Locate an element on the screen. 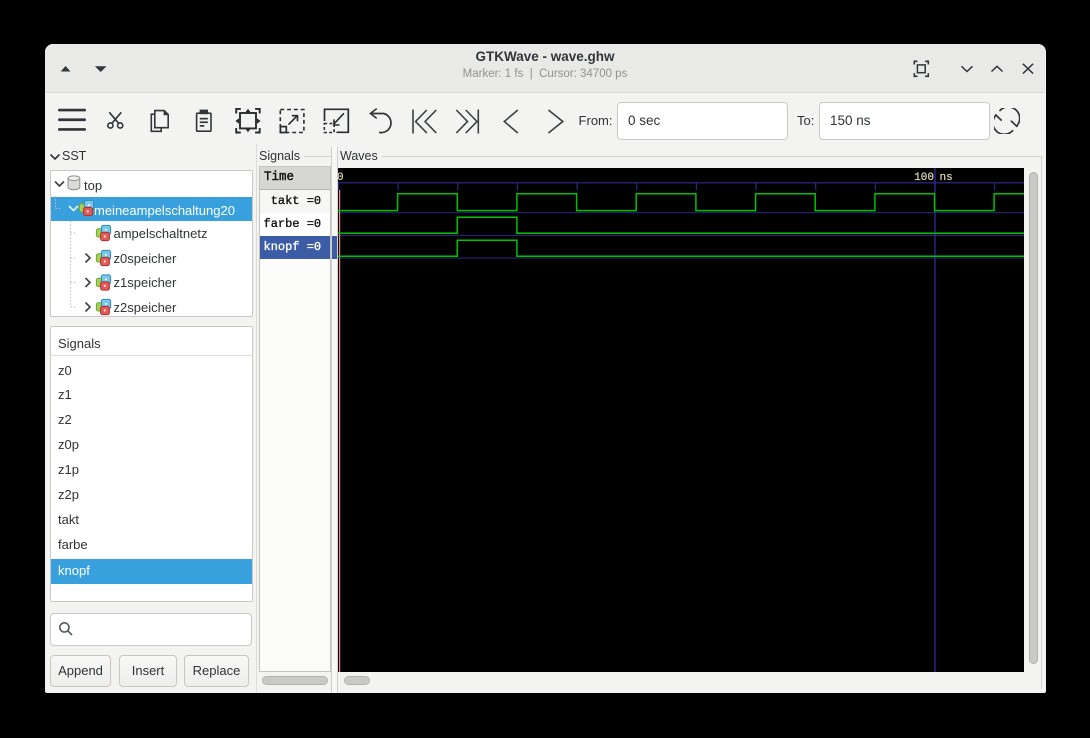 The height and width of the screenshot is (738, 1090). svg-text: 0 is located at coordinates (341, 178).